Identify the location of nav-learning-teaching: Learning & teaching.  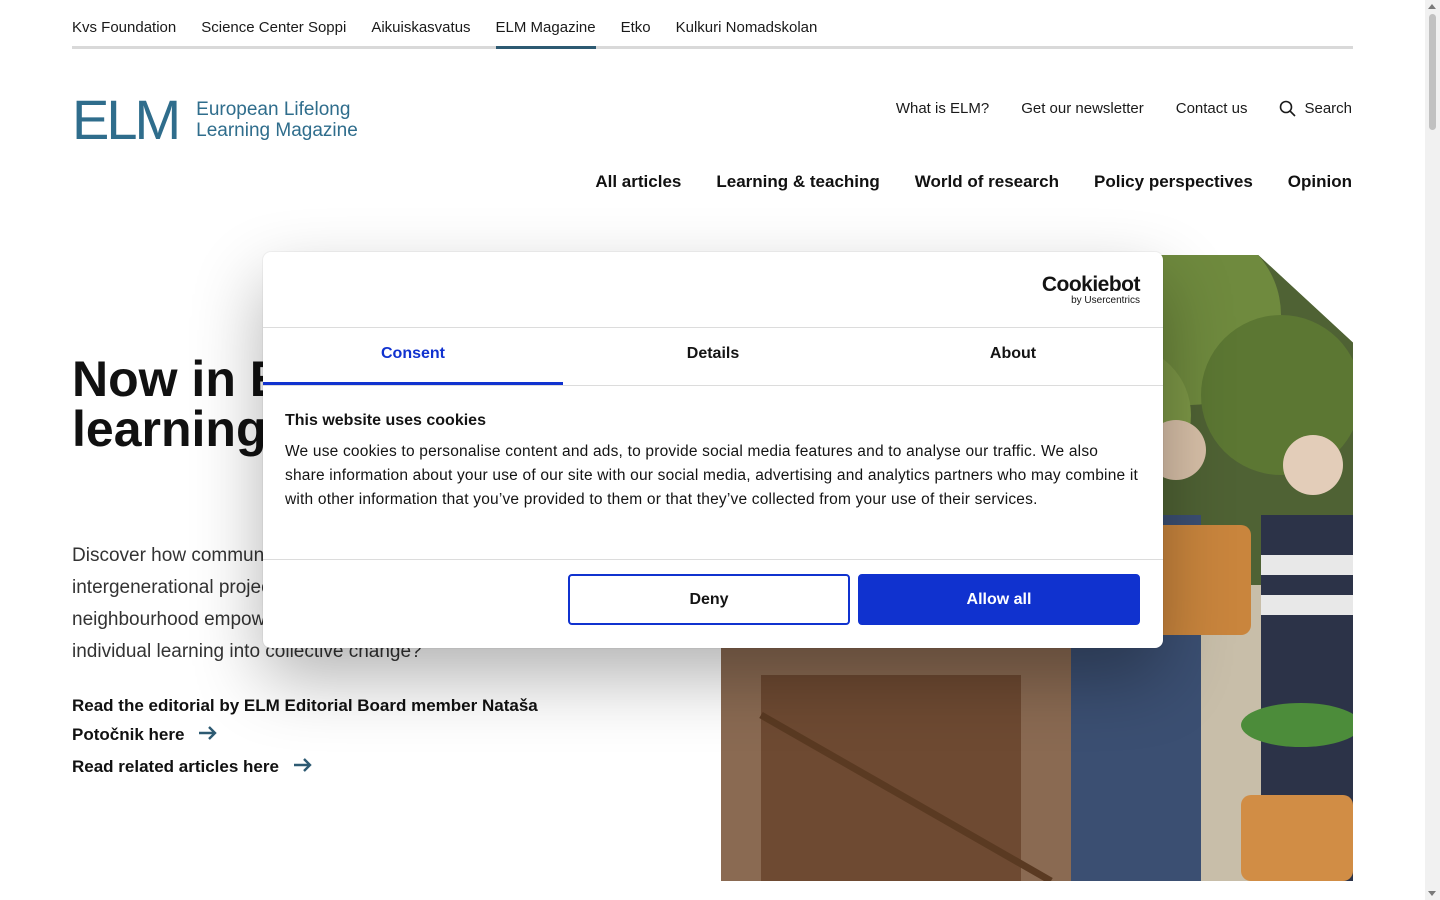
(797, 182).